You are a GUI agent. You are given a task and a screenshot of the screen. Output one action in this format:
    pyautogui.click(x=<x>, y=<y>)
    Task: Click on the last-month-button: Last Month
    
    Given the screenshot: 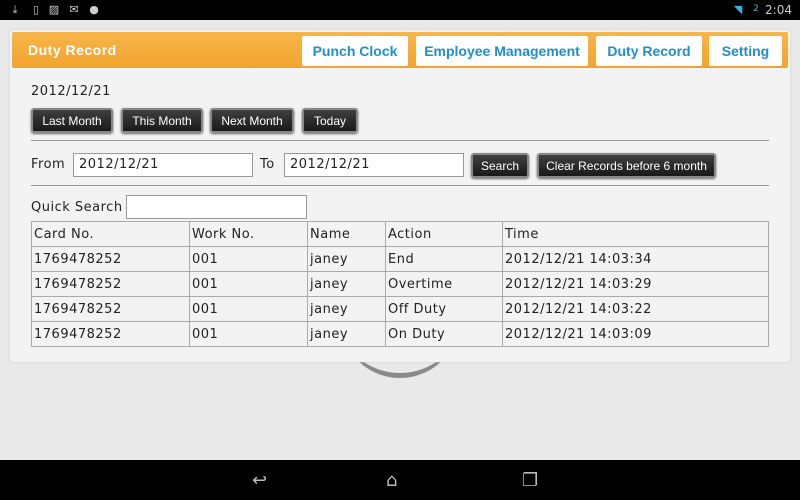 What is the action you would take?
    pyautogui.click(x=72, y=120)
    